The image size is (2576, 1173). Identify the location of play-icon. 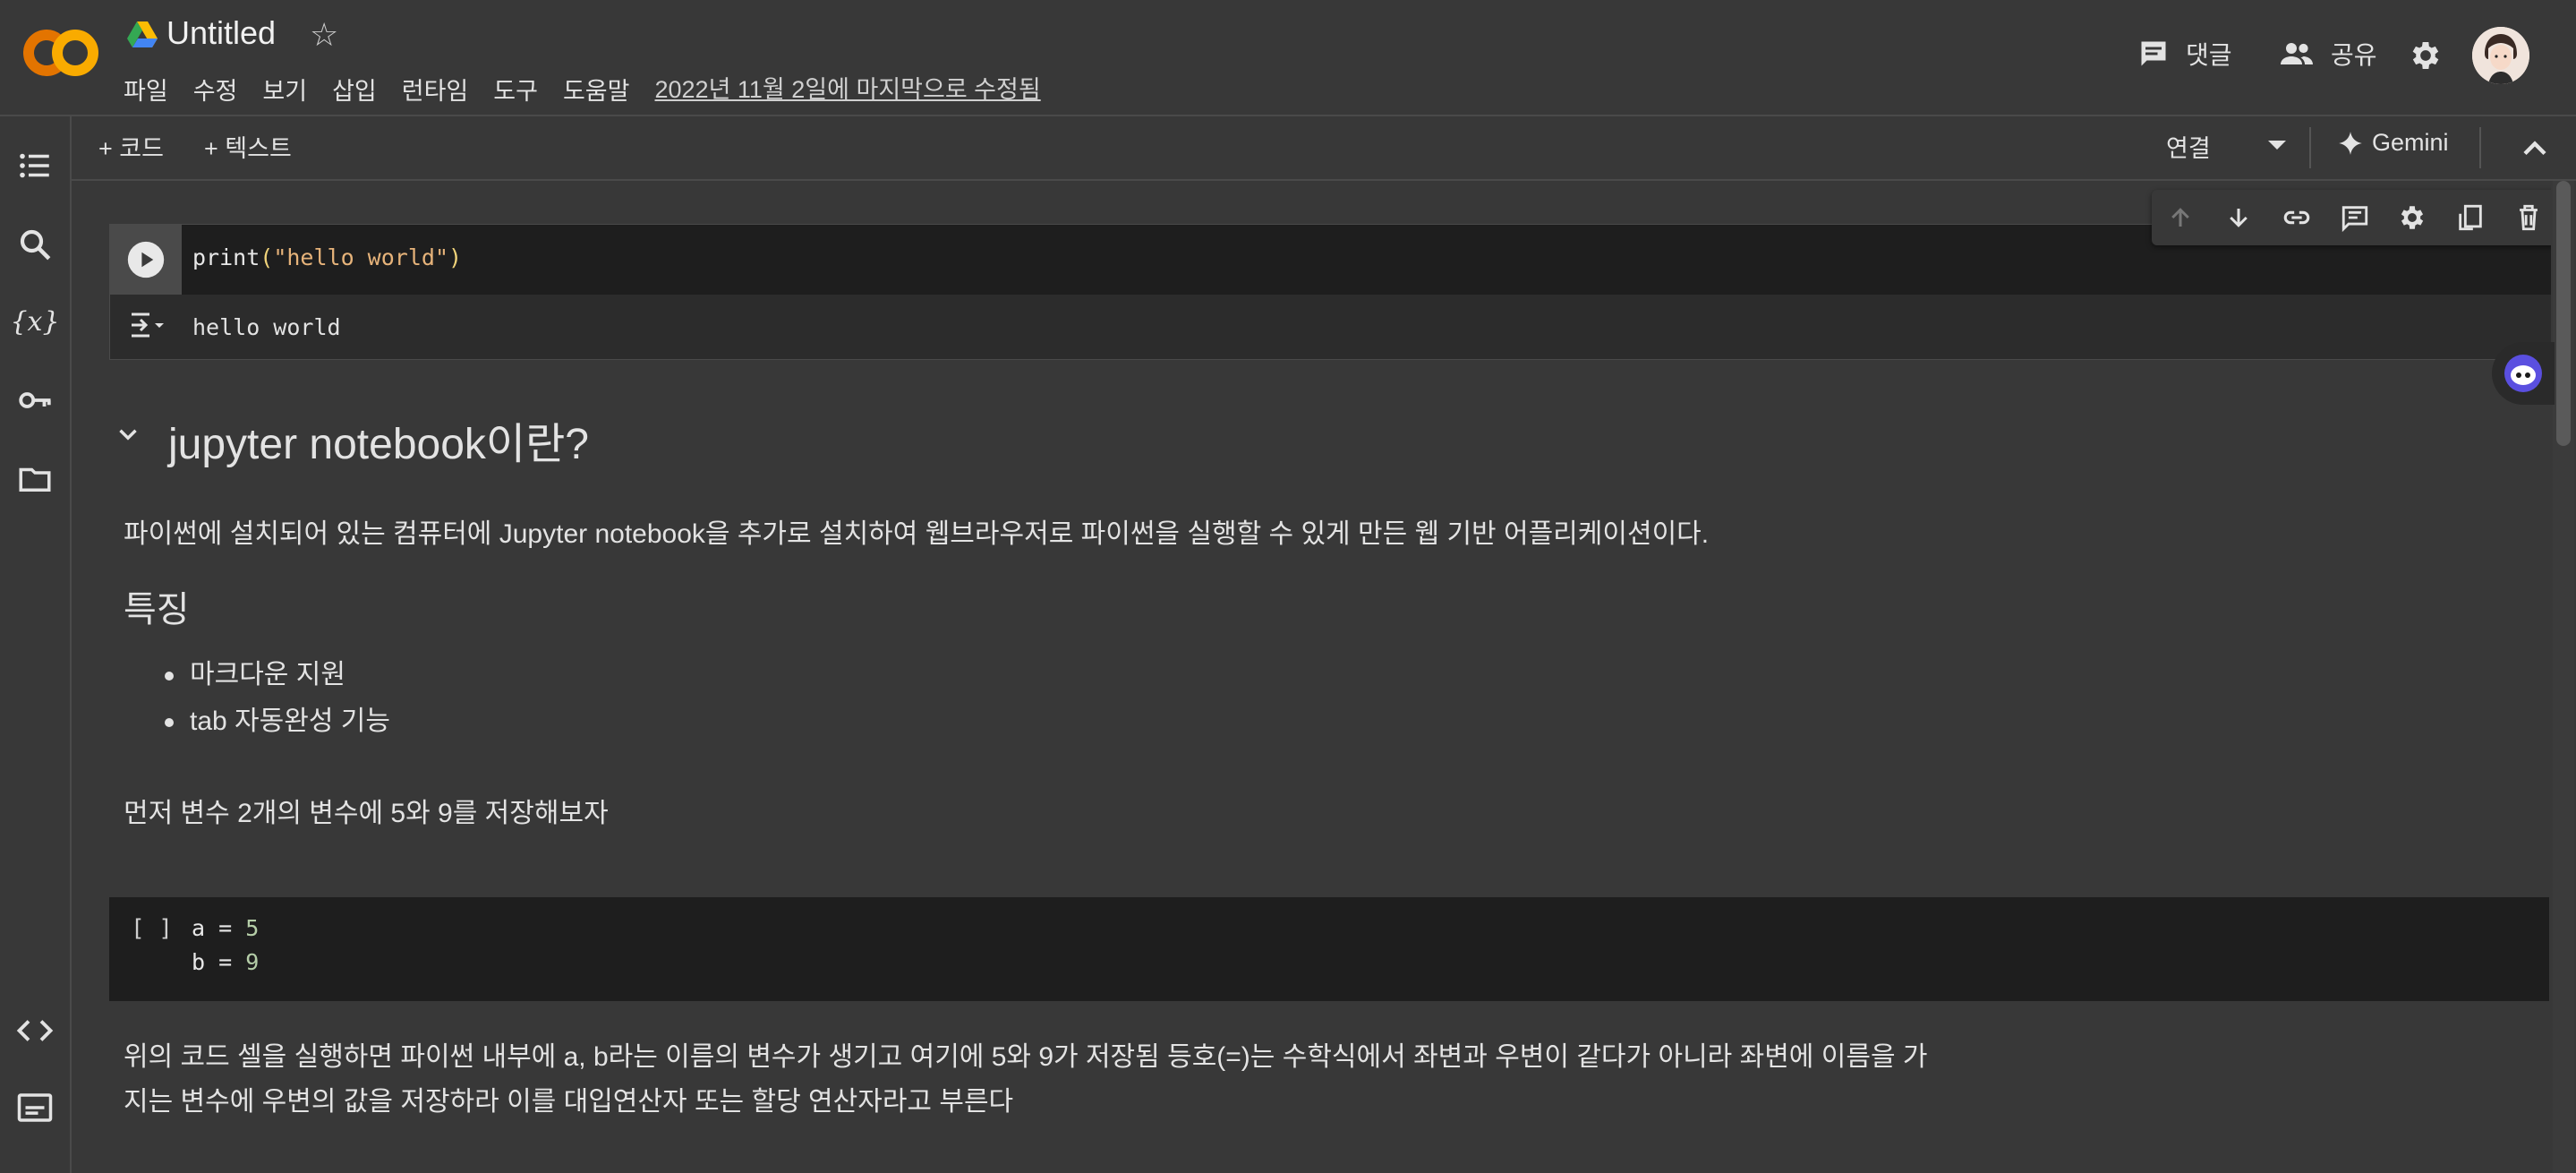
(146, 260).